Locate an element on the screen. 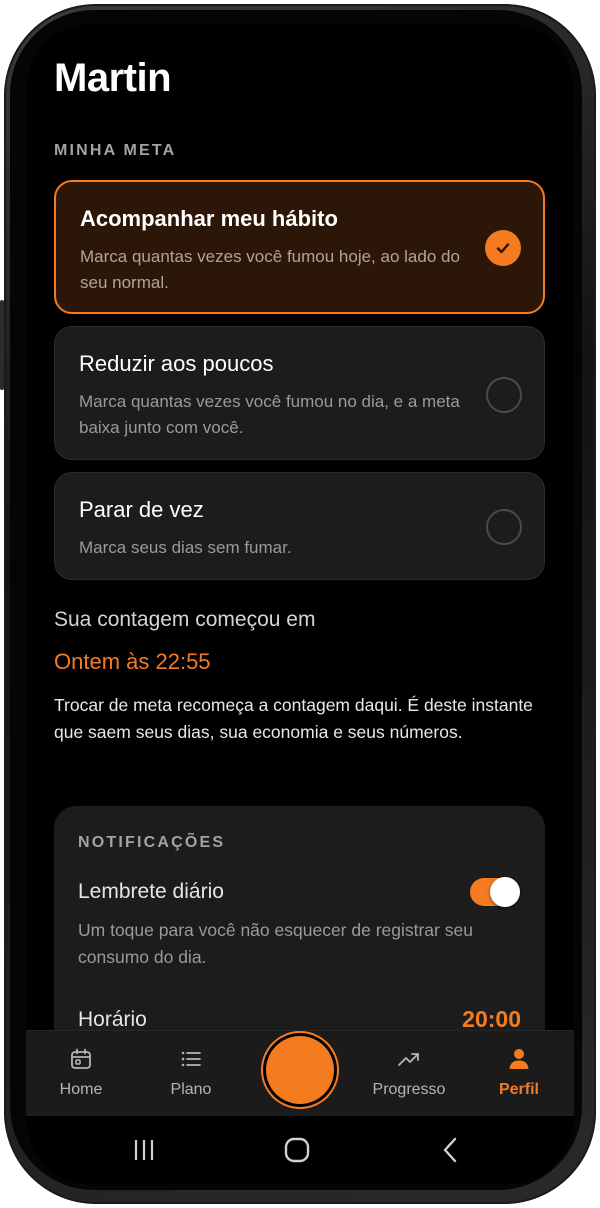  tab-label: Perfil is located at coordinates (518, 1089).